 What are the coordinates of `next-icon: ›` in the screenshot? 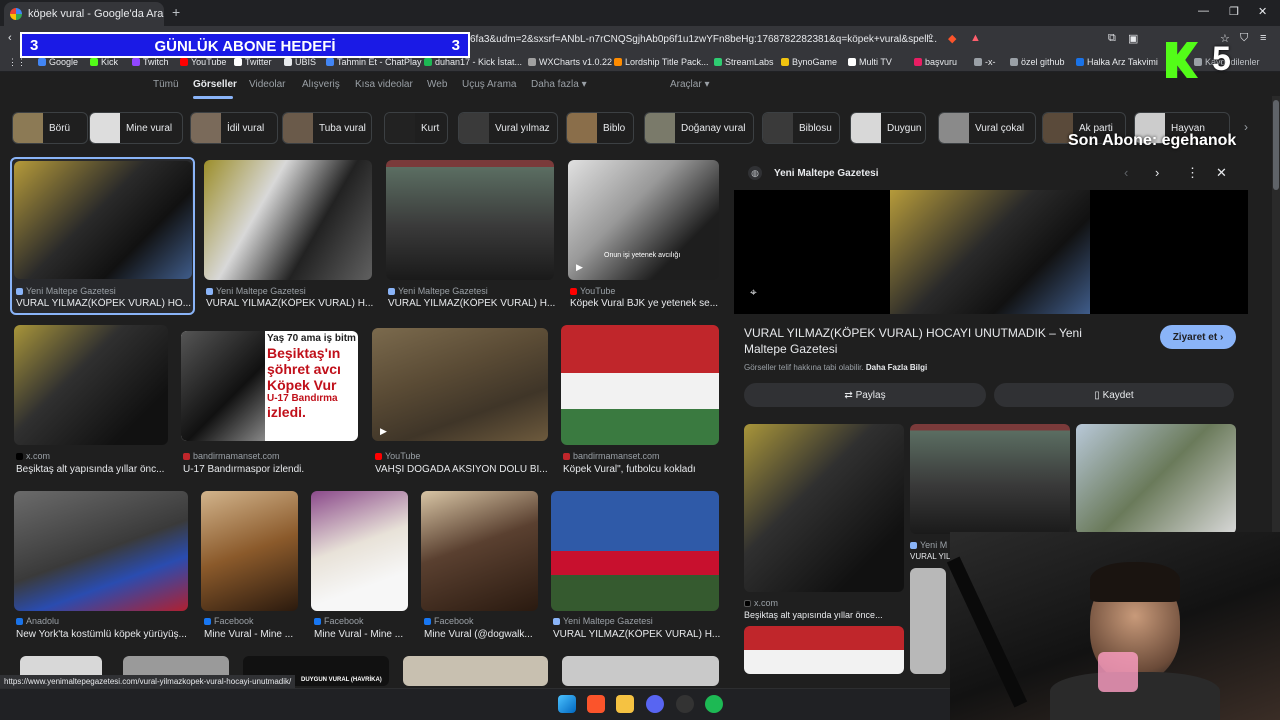 It's located at (1157, 172).